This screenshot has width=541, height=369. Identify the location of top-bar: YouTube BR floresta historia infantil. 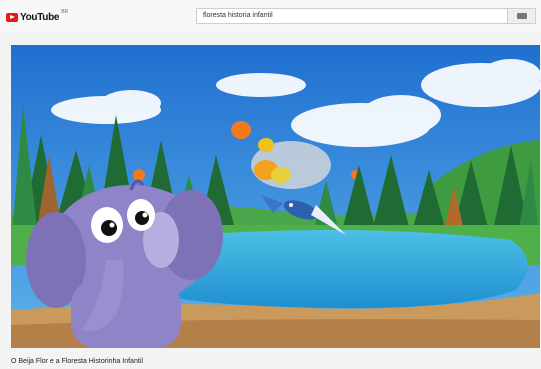
(270, 16).